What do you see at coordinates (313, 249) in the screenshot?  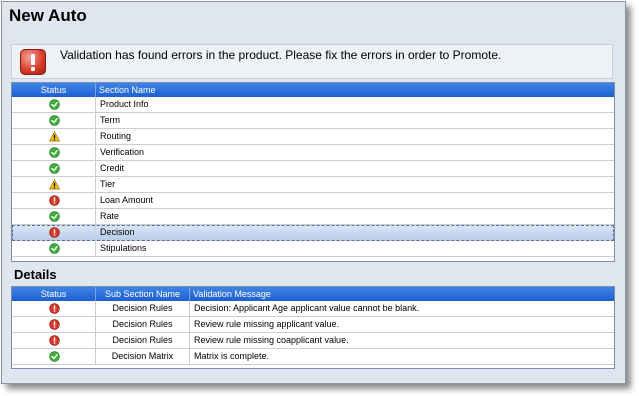 I see `section-row-stipulations: Stipulations` at bounding box center [313, 249].